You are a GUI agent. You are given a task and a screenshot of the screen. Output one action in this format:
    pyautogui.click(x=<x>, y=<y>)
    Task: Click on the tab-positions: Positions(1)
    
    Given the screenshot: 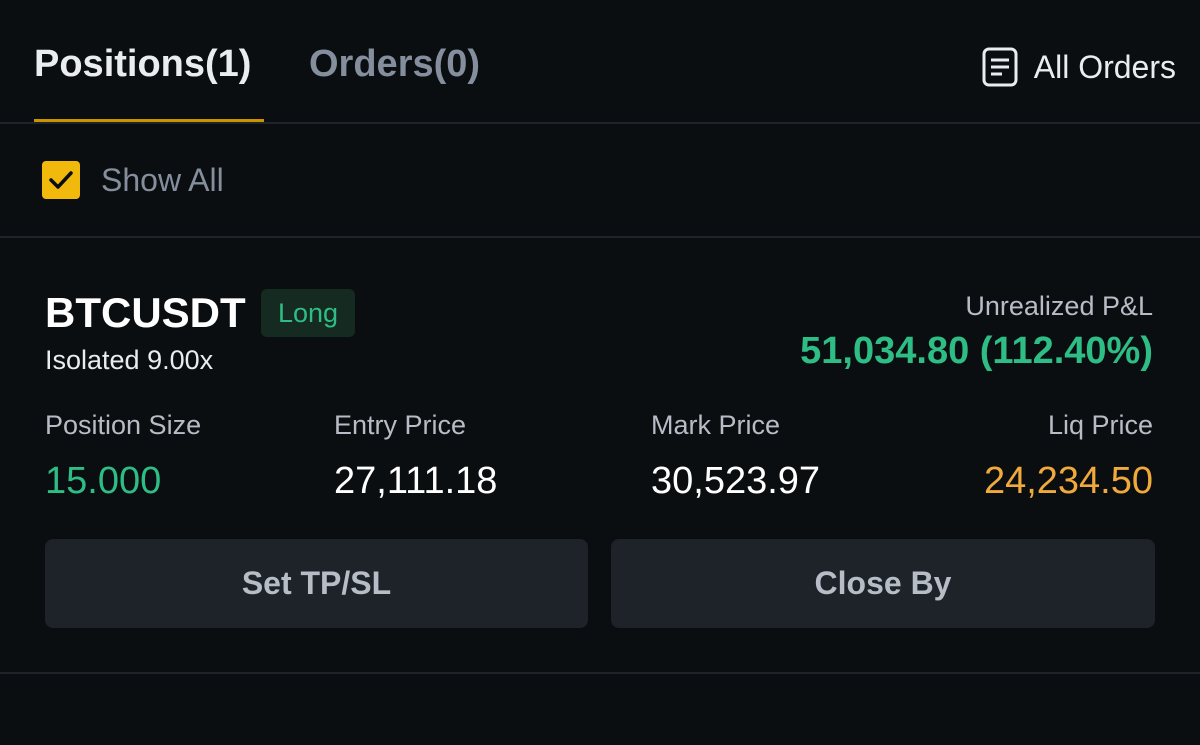 What is the action you would take?
    pyautogui.click(x=142, y=64)
    